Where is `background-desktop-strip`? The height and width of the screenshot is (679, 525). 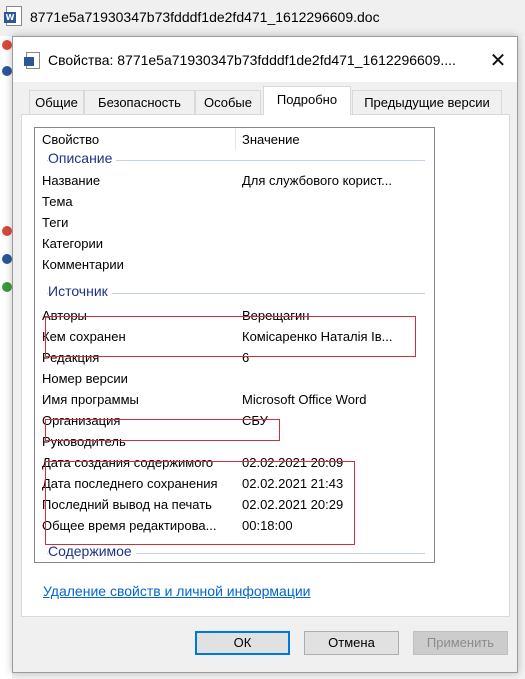
background-desktop-strip is located at coordinates (6, 357).